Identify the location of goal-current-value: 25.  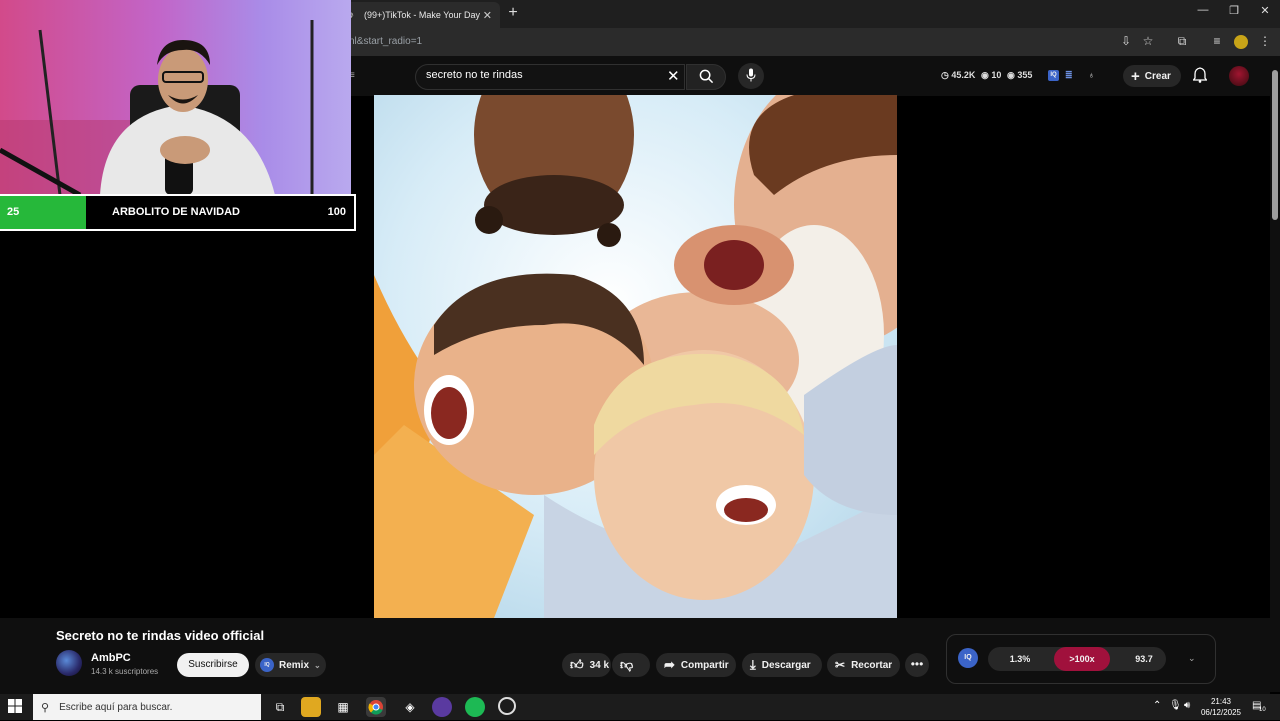
(13, 212).